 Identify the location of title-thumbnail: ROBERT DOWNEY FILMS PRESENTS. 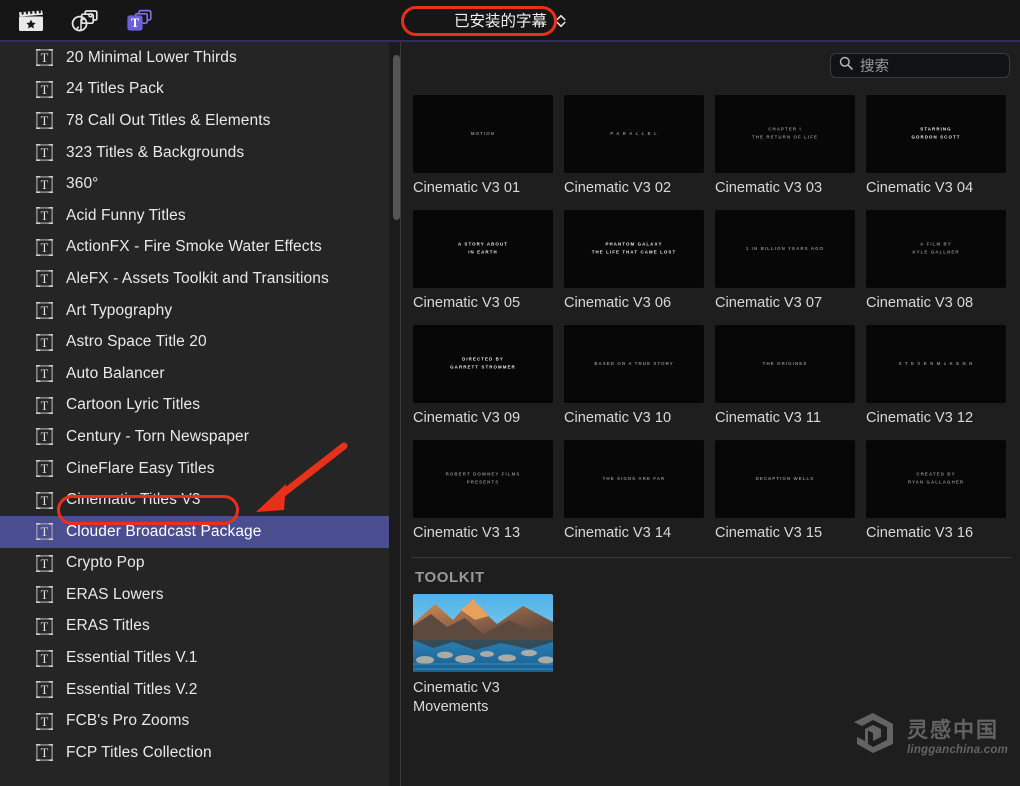
(483, 479).